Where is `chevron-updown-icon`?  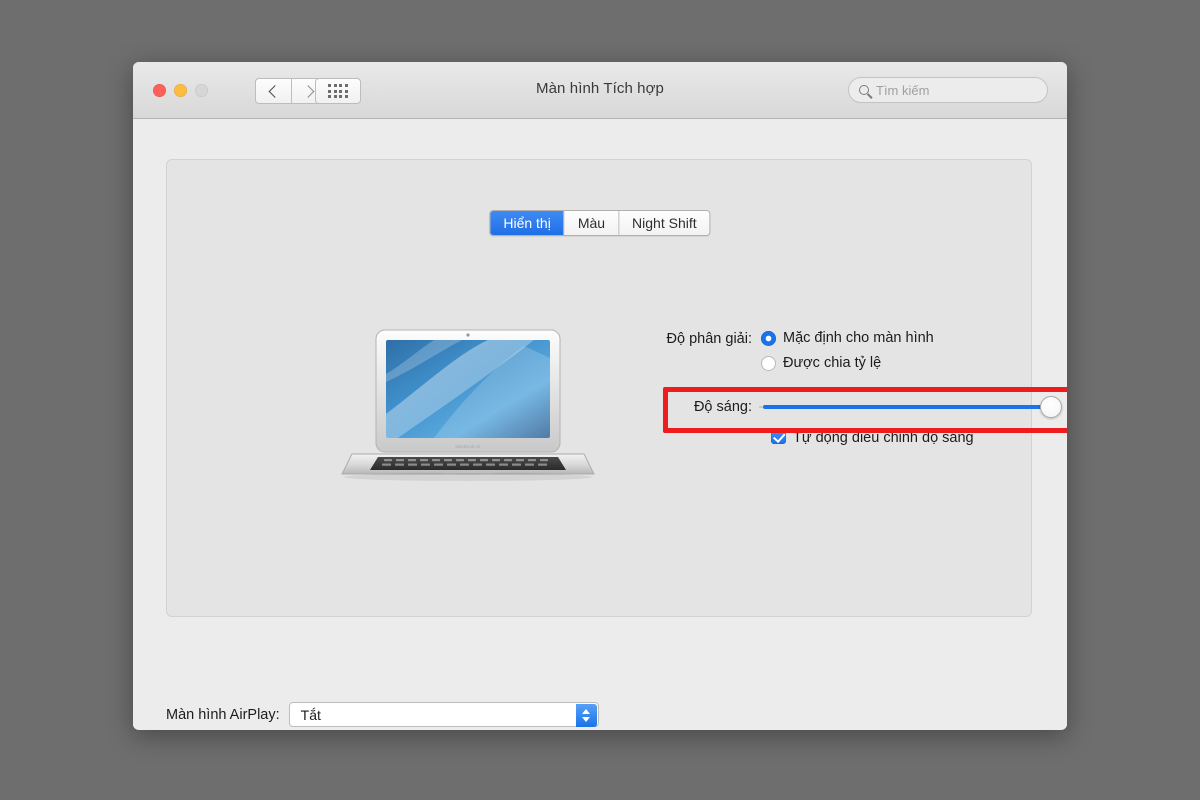 chevron-updown-icon is located at coordinates (586, 715).